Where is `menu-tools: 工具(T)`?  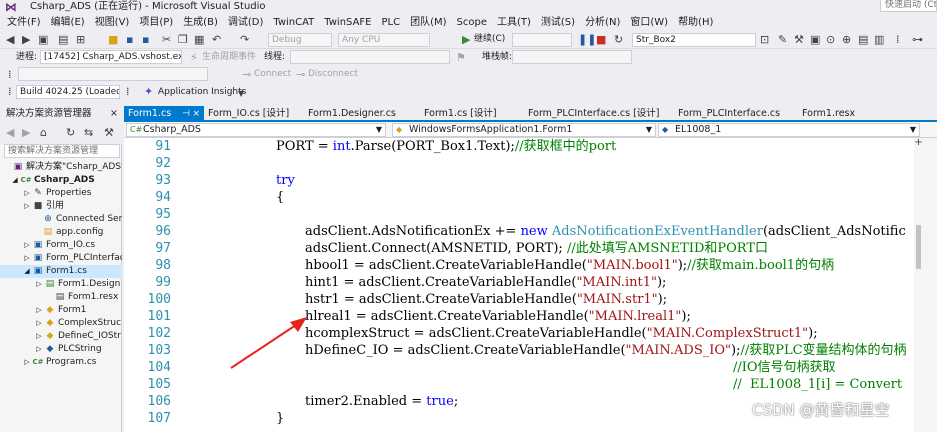
menu-tools: 工具(T) is located at coordinates (516, 22).